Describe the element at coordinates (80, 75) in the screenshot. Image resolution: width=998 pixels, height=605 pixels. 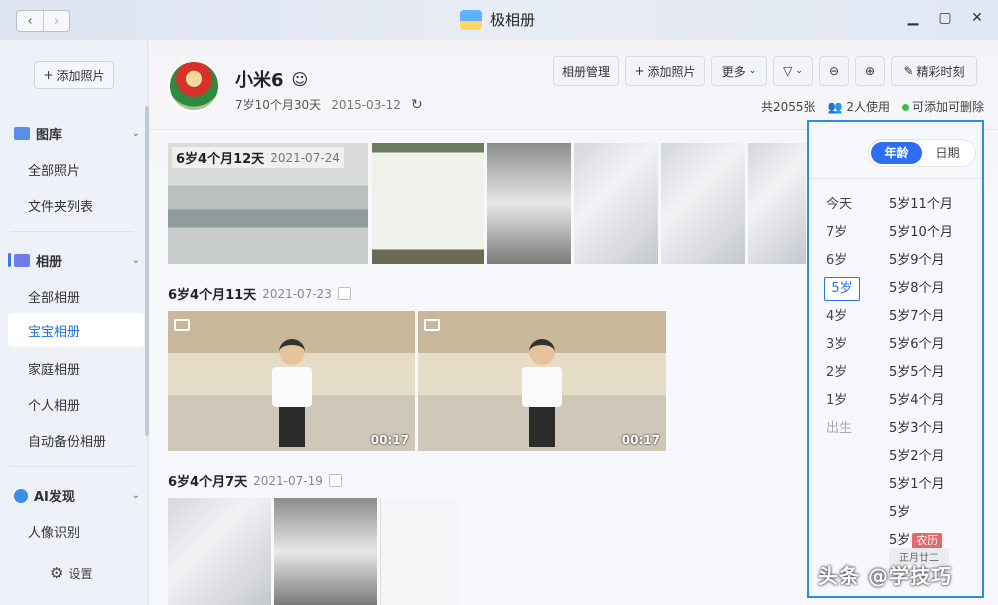
I see `add-photo-label: 添加照片` at that location.